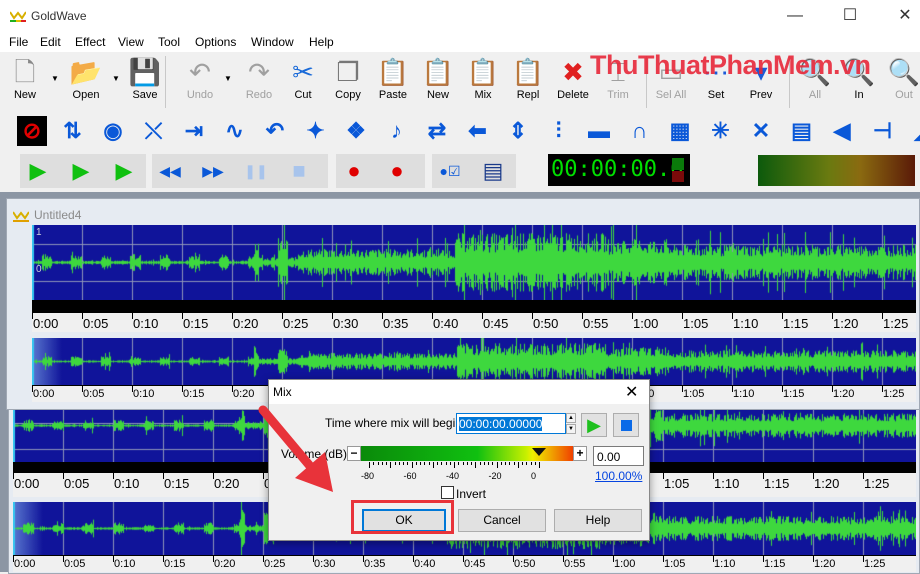 Image resolution: width=920 pixels, height=574 pixels. I want to click on toolbar-new-button: 🗋 New, so click(25, 82).